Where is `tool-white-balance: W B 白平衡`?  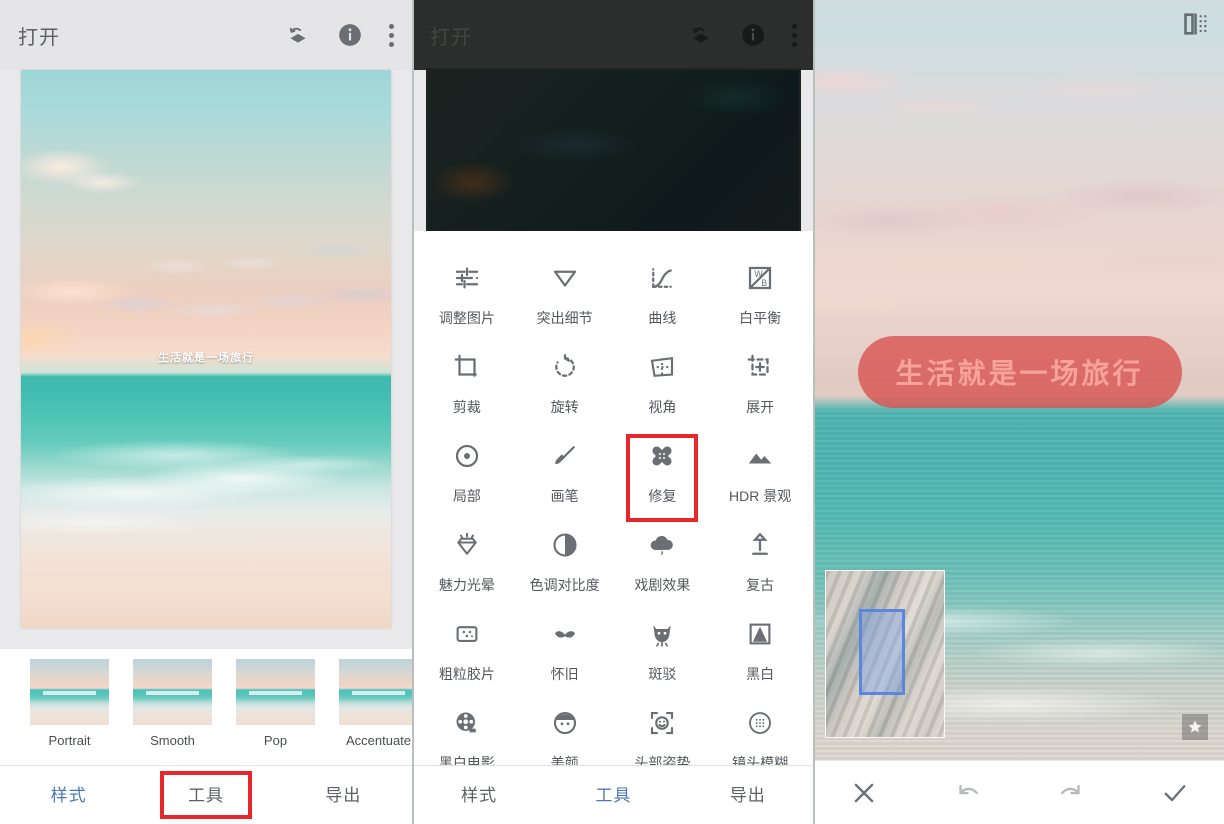 tool-white-balance: W B 白平衡 is located at coordinates (760, 301).